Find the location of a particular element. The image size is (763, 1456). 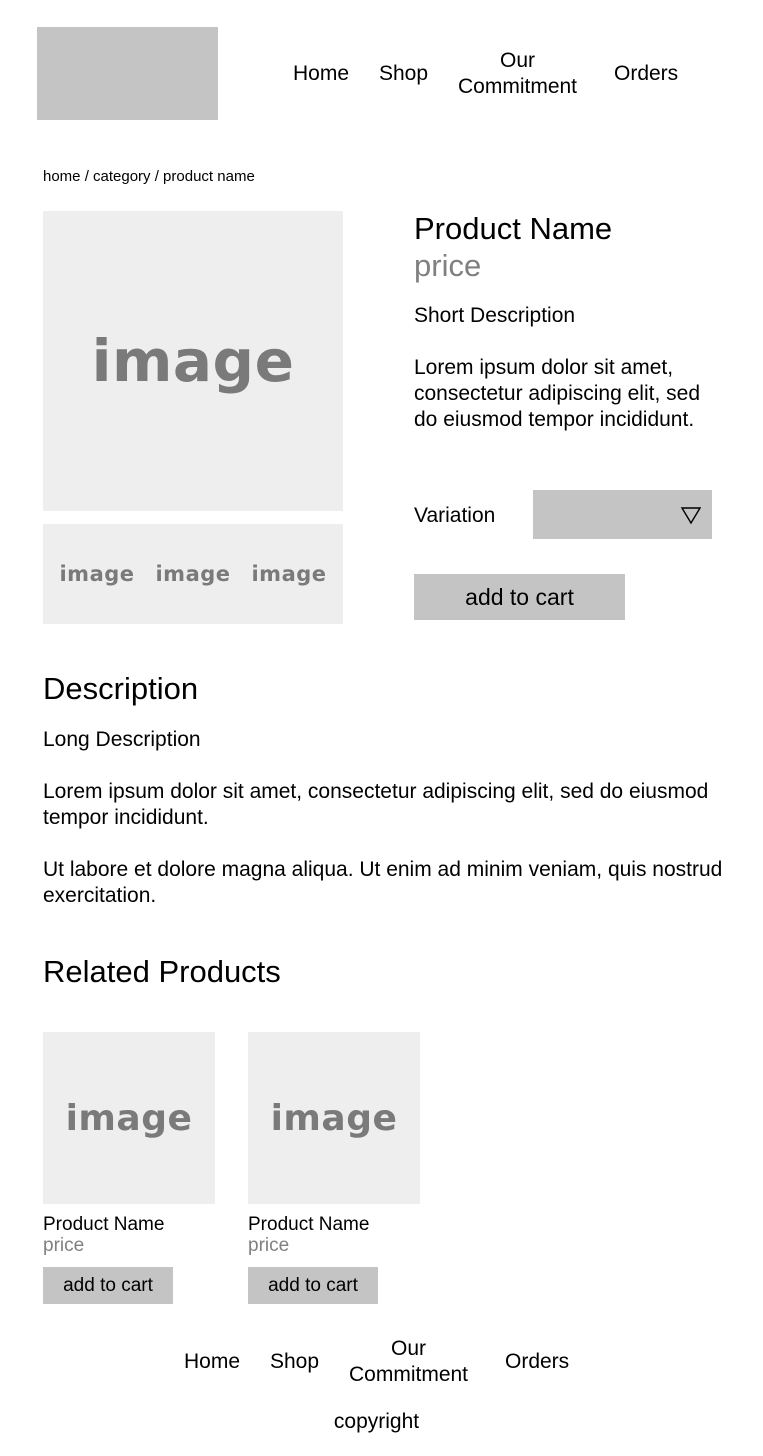

nav-shop-link: Shop is located at coordinates (403, 74).